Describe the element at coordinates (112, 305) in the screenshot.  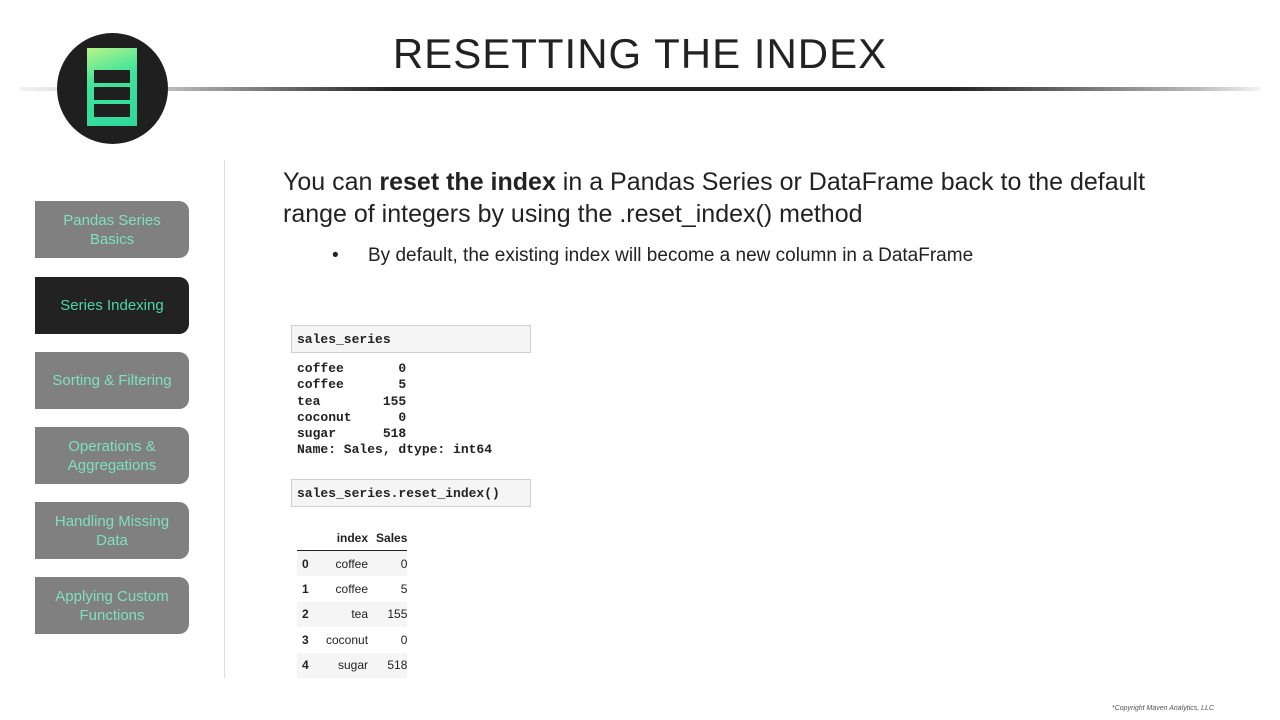
I see `nav-series-indexing: Series Indexing` at that location.